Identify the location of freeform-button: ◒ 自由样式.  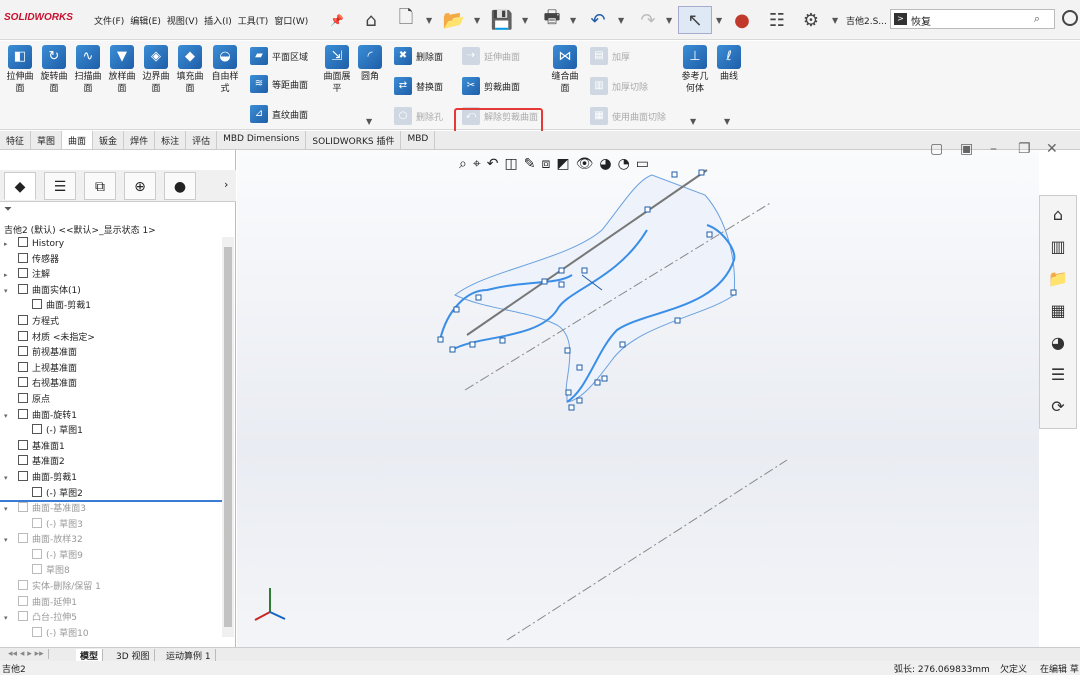
(225, 70).